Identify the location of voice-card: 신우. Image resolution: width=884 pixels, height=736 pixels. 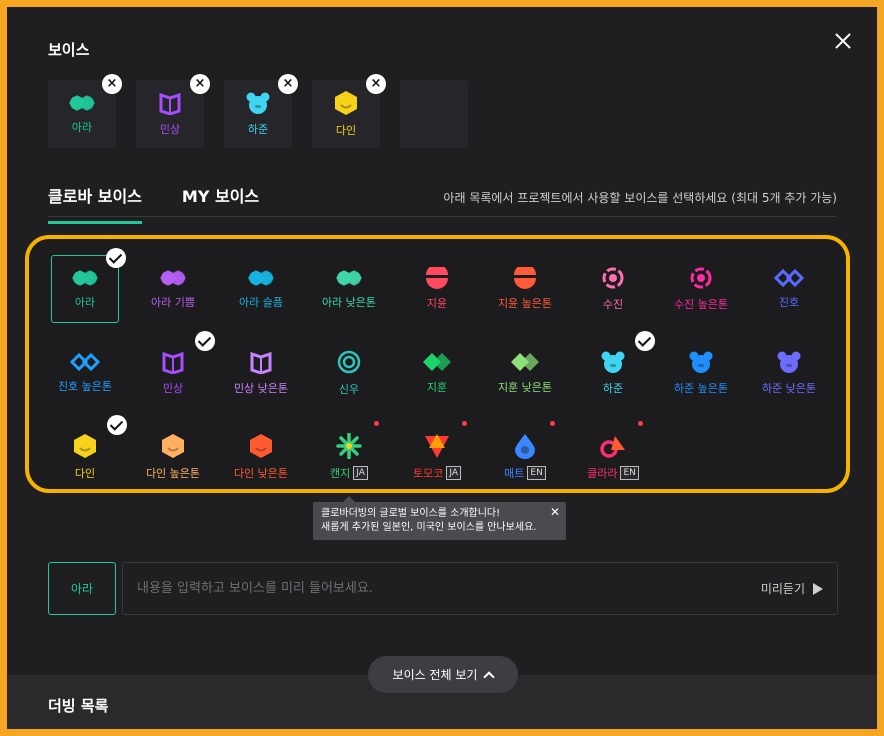
(349, 373).